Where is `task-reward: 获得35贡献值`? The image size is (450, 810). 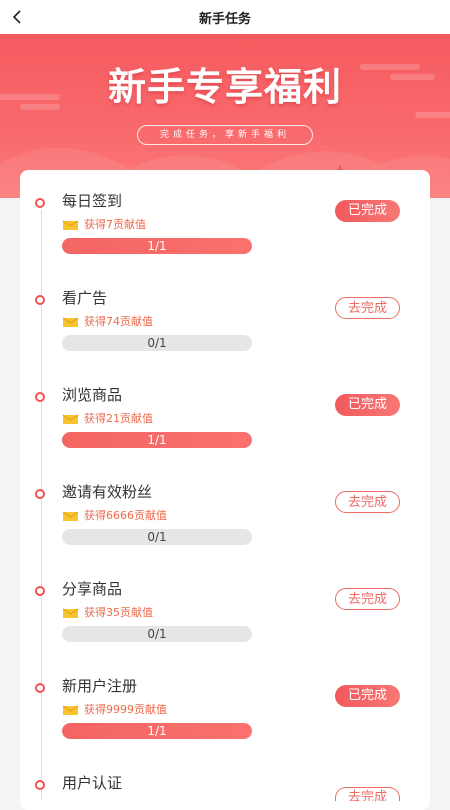 task-reward: 获得35贡献值 is located at coordinates (107, 612).